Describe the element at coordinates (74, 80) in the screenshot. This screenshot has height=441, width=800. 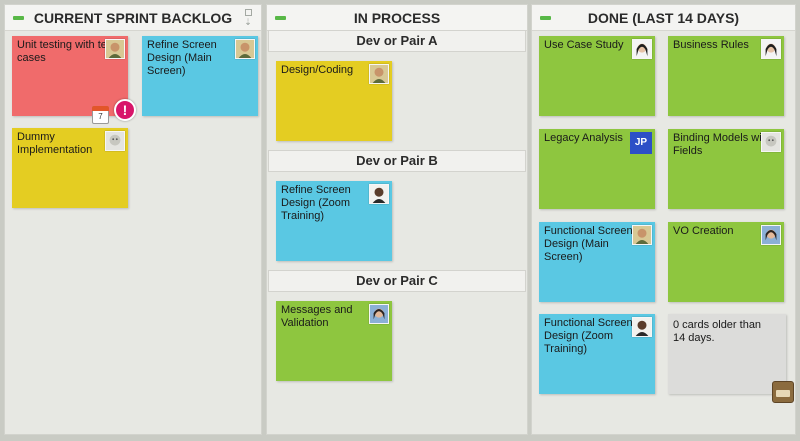
I see `card-unit-testing: Unit testing with test cases 7 !` at that location.